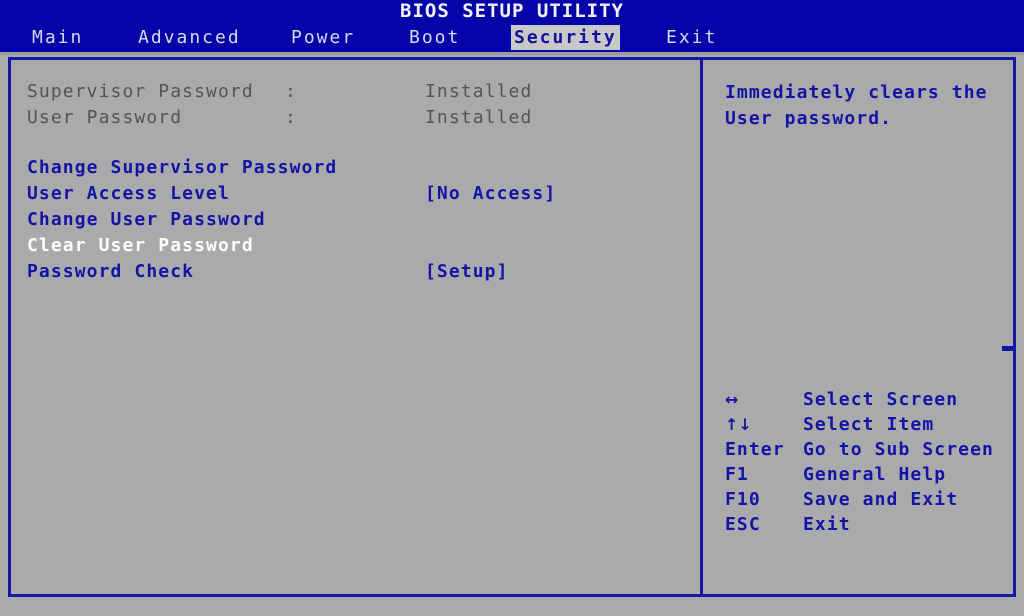 The height and width of the screenshot is (616, 1024). I want to click on clear-user-password-label: Clear User Password, so click(140, 246).